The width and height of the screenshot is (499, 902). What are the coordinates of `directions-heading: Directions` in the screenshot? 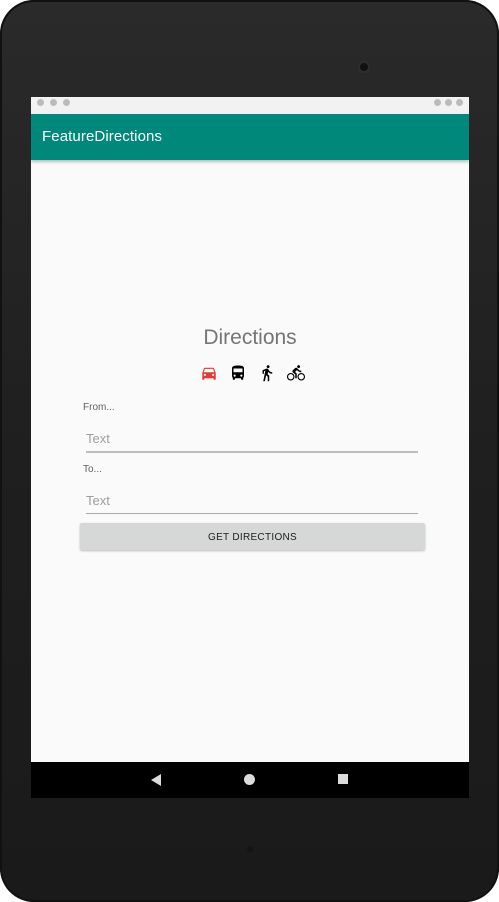 It's located at (250, 337).